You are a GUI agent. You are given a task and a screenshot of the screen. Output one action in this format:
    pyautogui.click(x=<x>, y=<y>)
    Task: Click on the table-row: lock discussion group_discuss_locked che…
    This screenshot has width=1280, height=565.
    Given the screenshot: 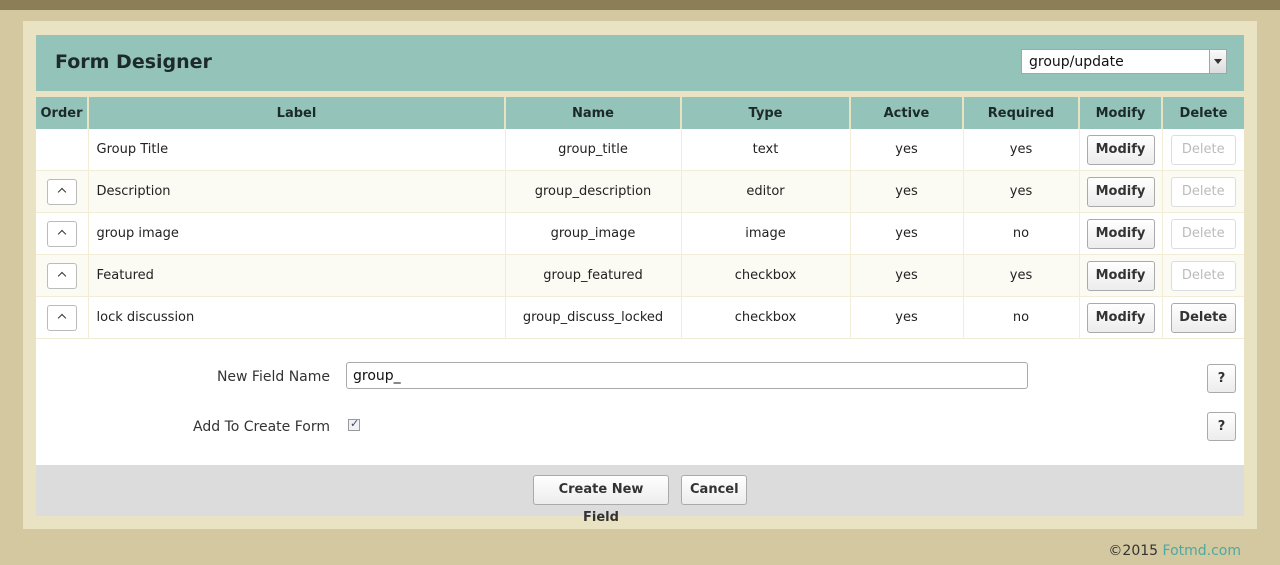 What is the action you would take?
    pyautogui.click(x=640, y=317)
    